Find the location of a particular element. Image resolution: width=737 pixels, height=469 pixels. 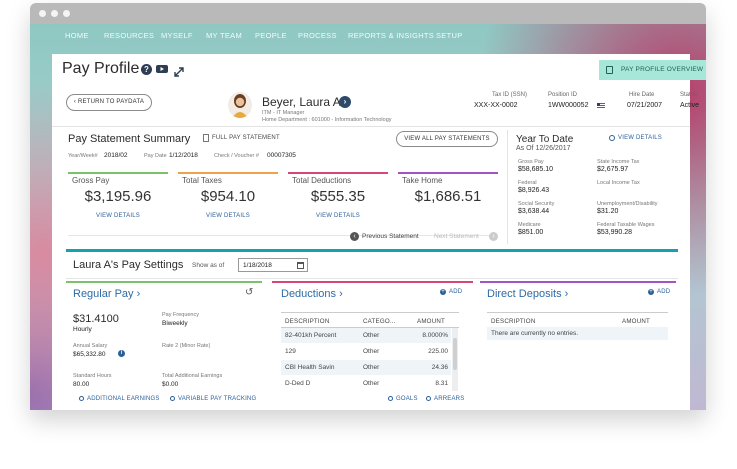

return-to-paydata-button: ‹ RETURN TO PAYDATA is located at coordinates (109, 102).